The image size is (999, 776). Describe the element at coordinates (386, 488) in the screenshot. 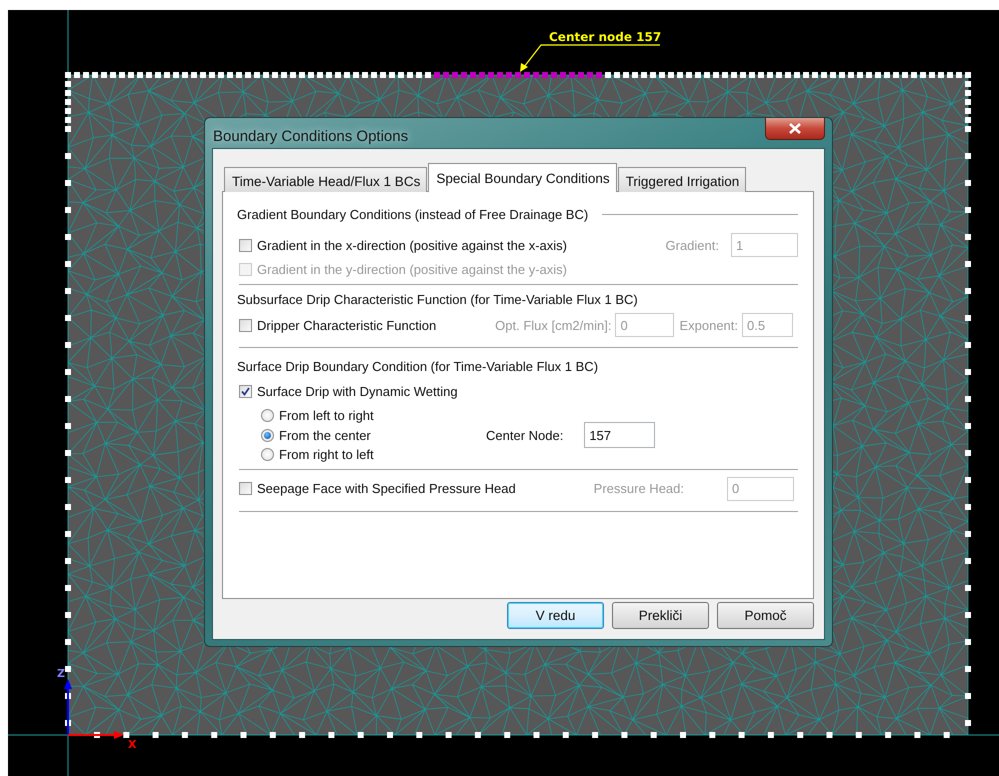

I see `checkbox-label: Seepage Face with Specified Pressure Head` at that location.